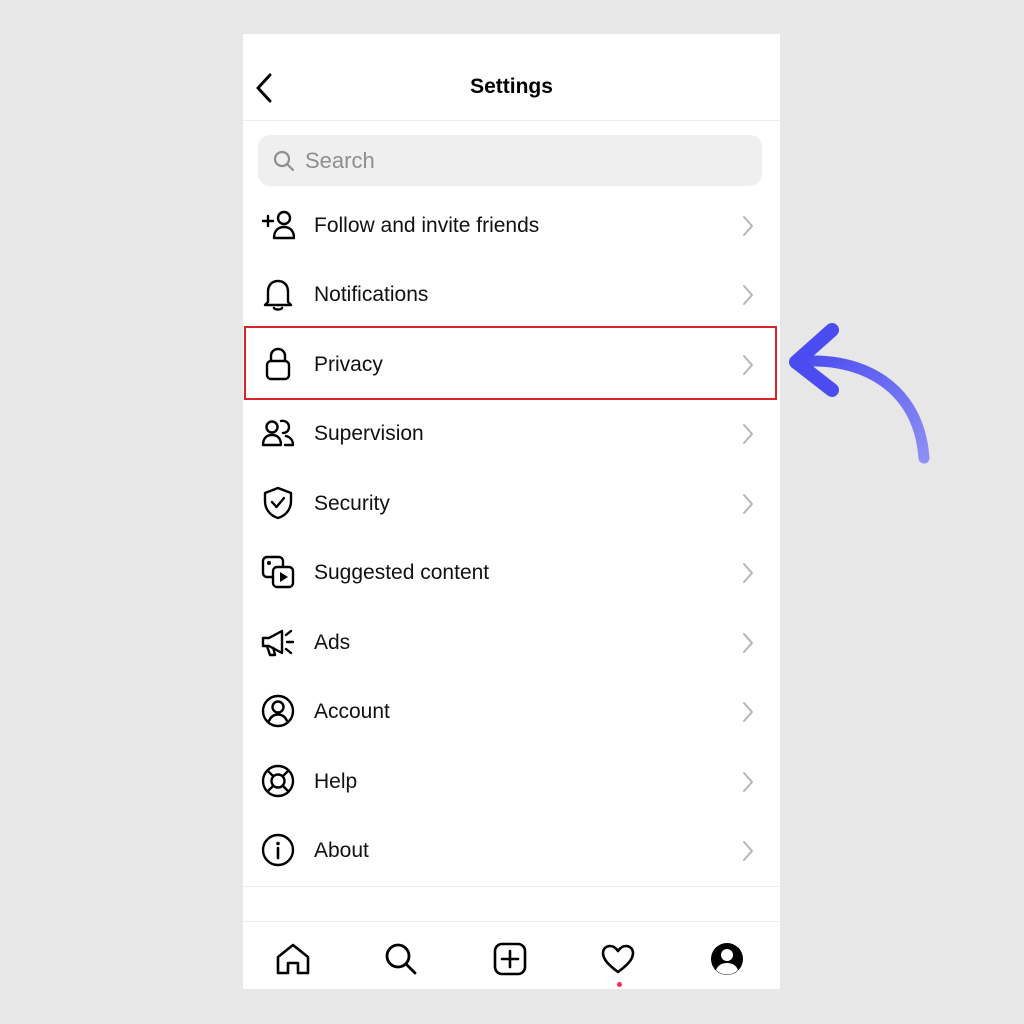  What do you see at coordinates (352, 711) in the screenshot?
I see `menu-item-label: Account` at bounding box center [352, 711].